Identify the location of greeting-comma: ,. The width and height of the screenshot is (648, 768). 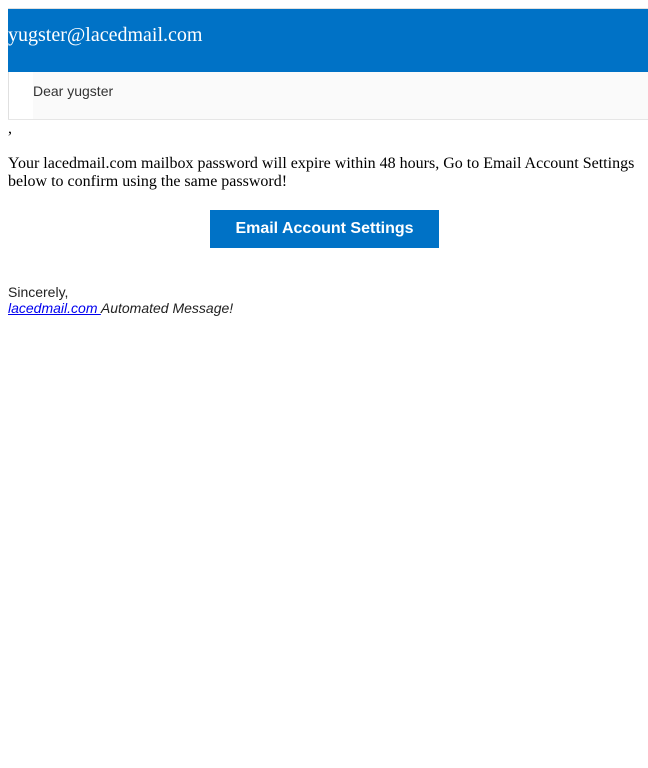
(10, 128).